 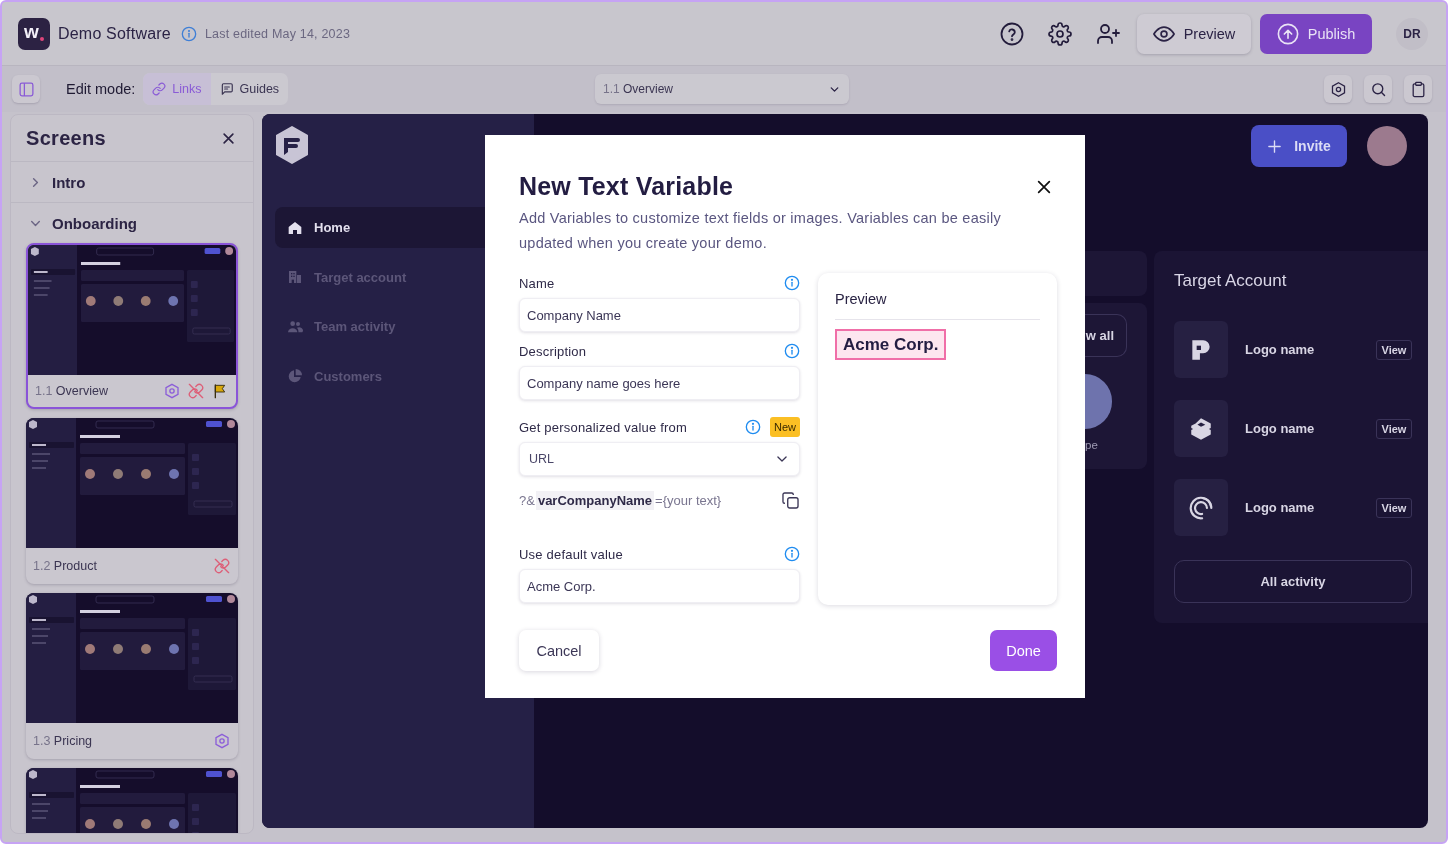 I want to click on panel-title: Screens, so click(x=66, y=138).